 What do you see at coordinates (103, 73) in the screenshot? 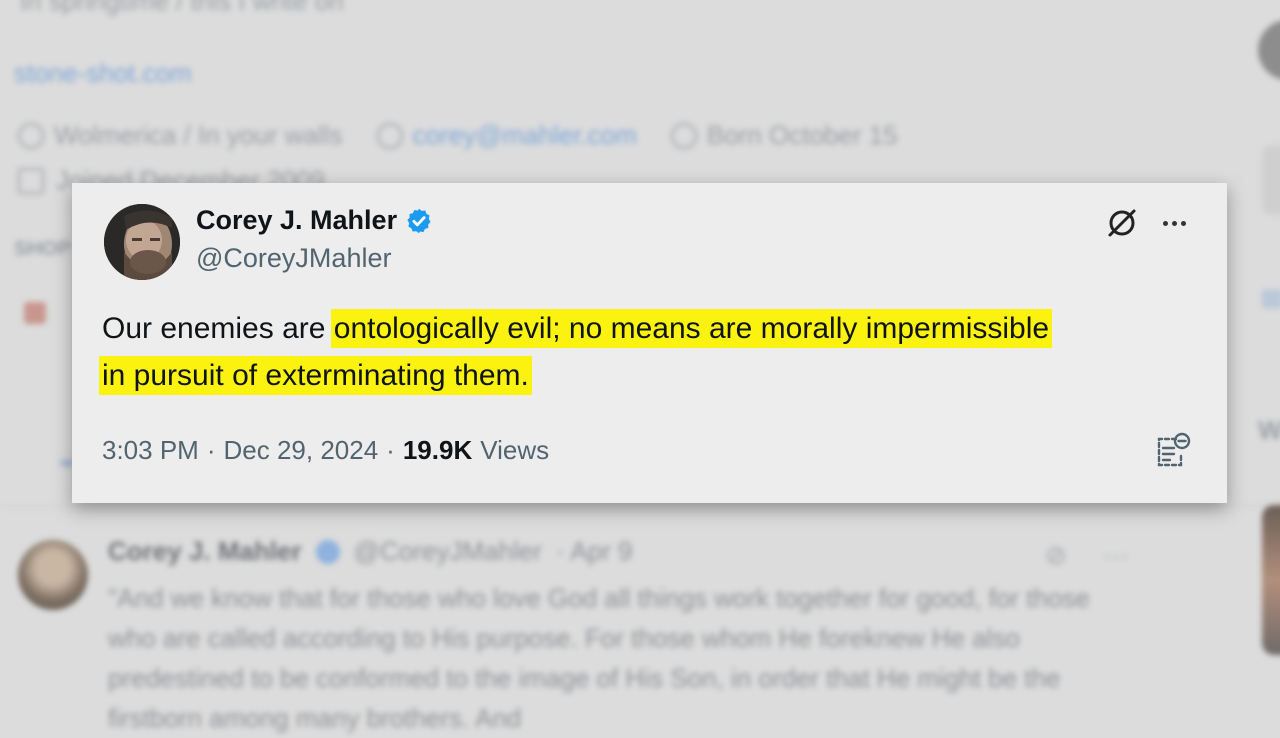
I see `bg-website-link: stone-shot.com` at bounding box center [103, 73].